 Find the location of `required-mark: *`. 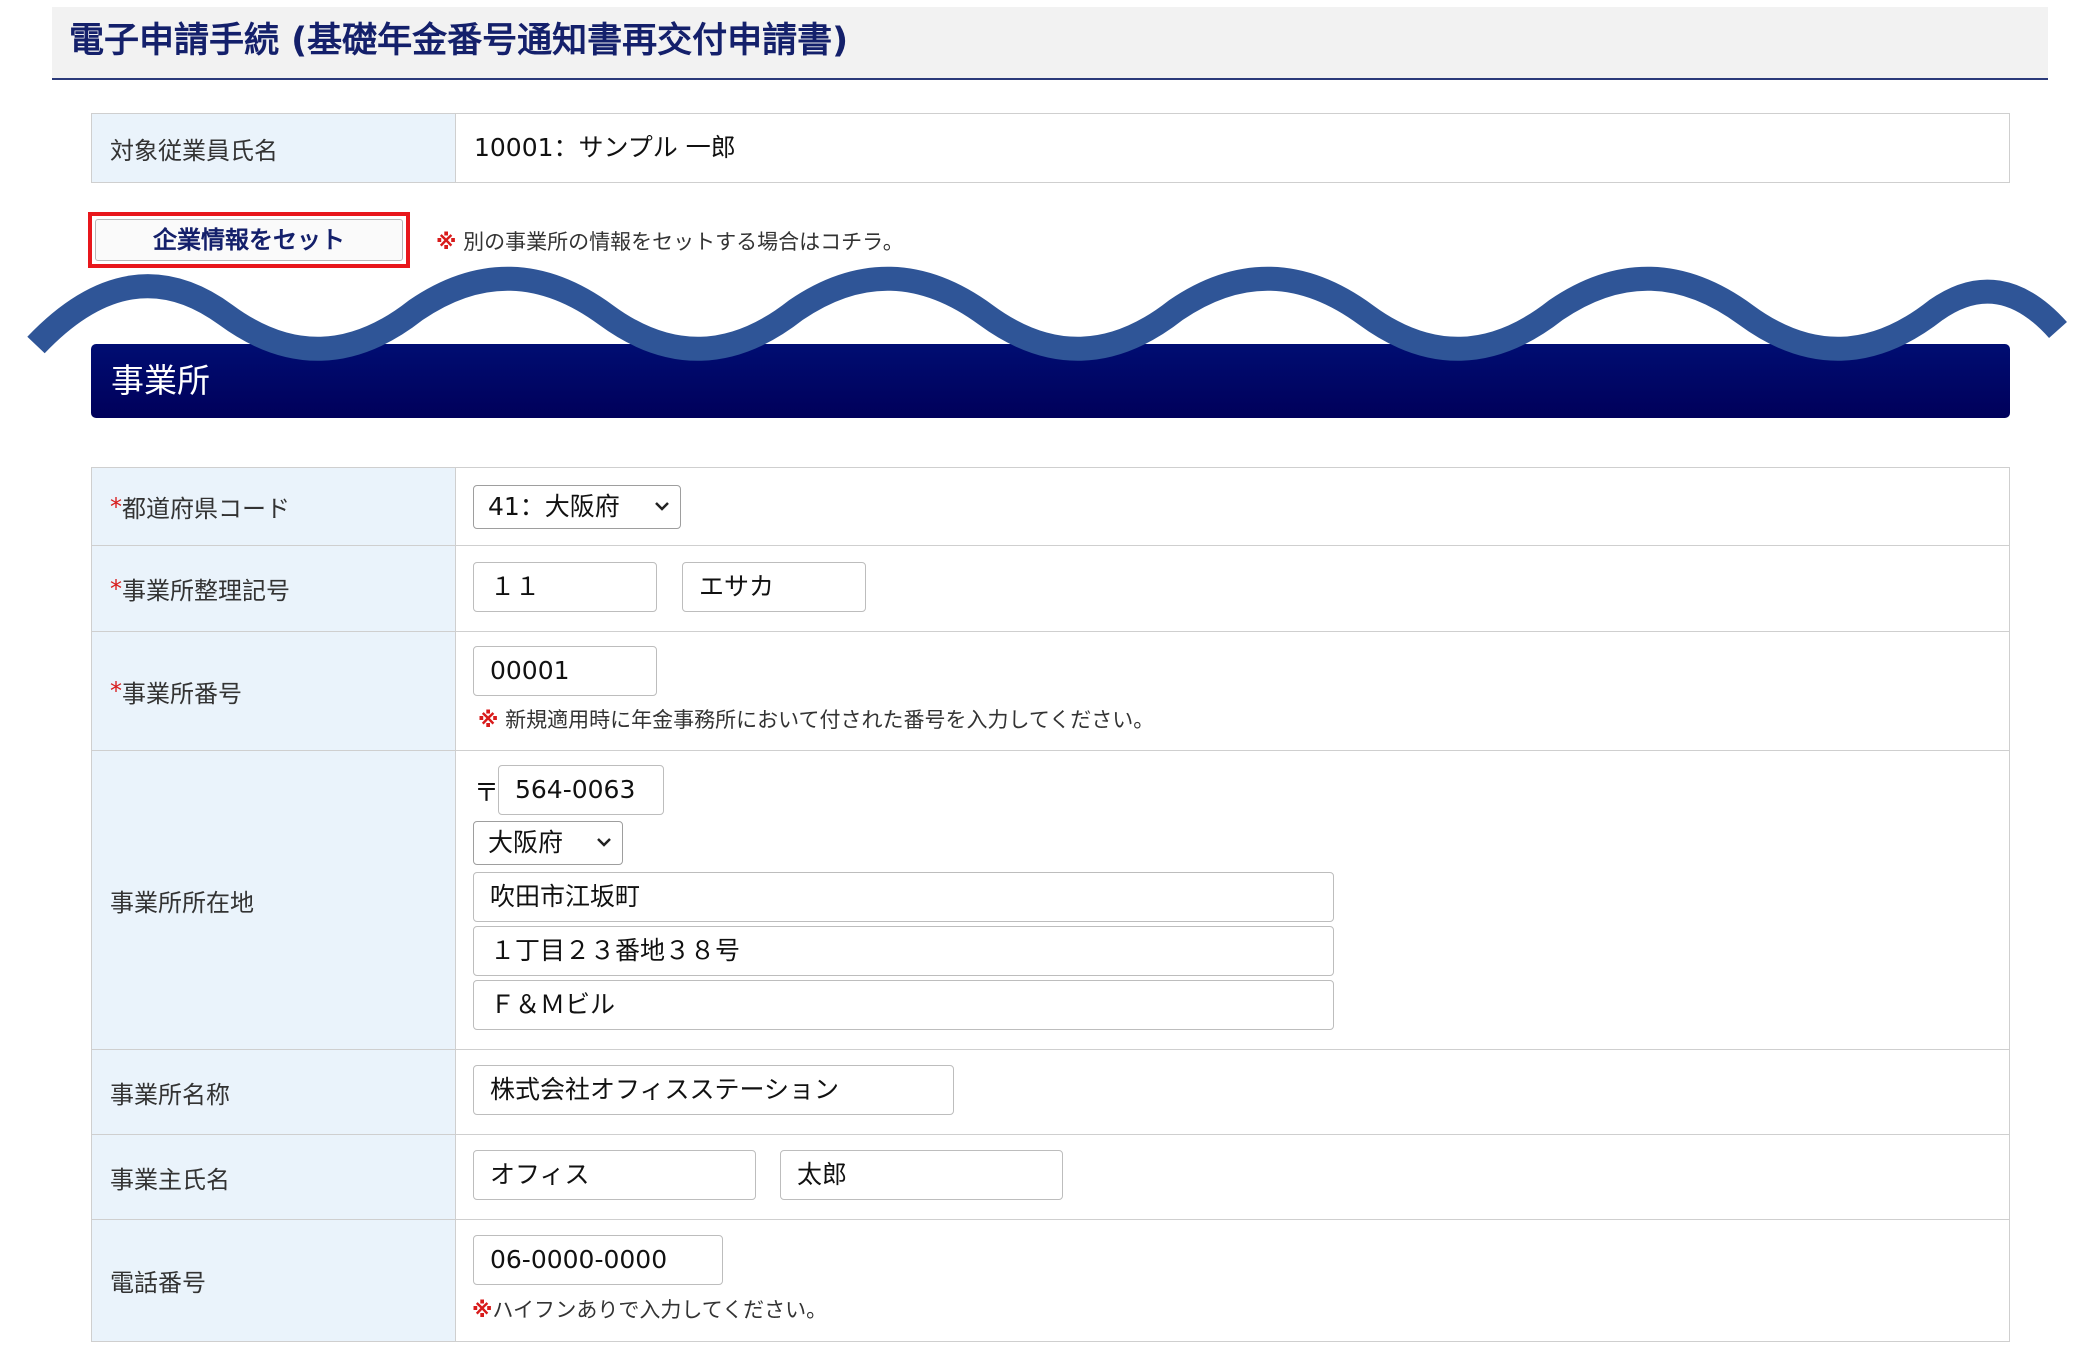

required-mark: * is located at coordinates (116, 506).